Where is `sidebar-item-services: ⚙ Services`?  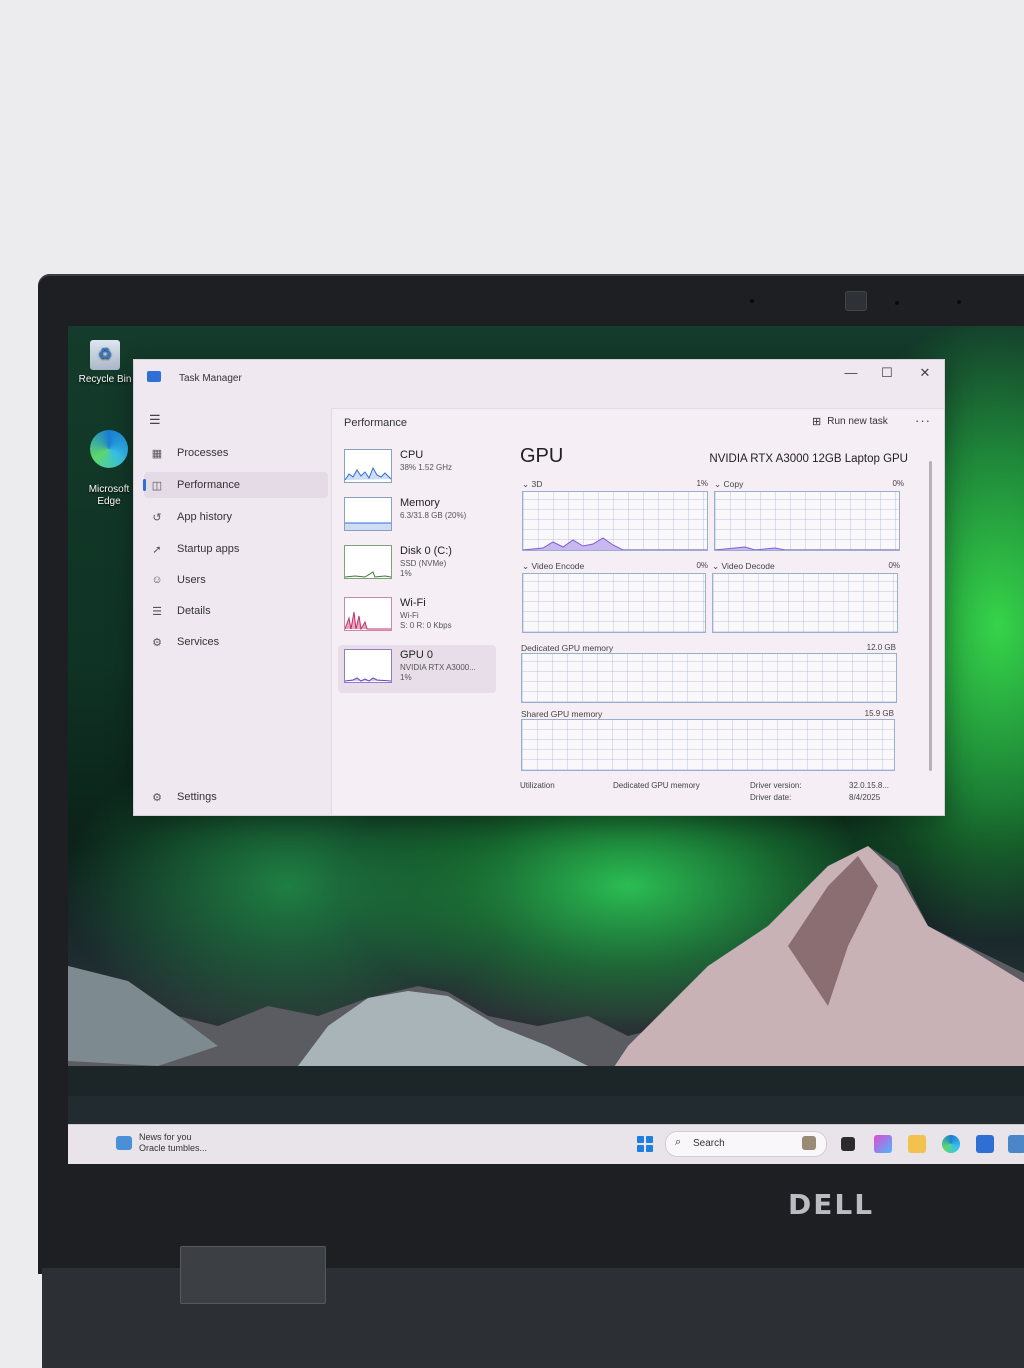 sidebar-item-services: ⚙ Services is located at coordinates (236, 642).